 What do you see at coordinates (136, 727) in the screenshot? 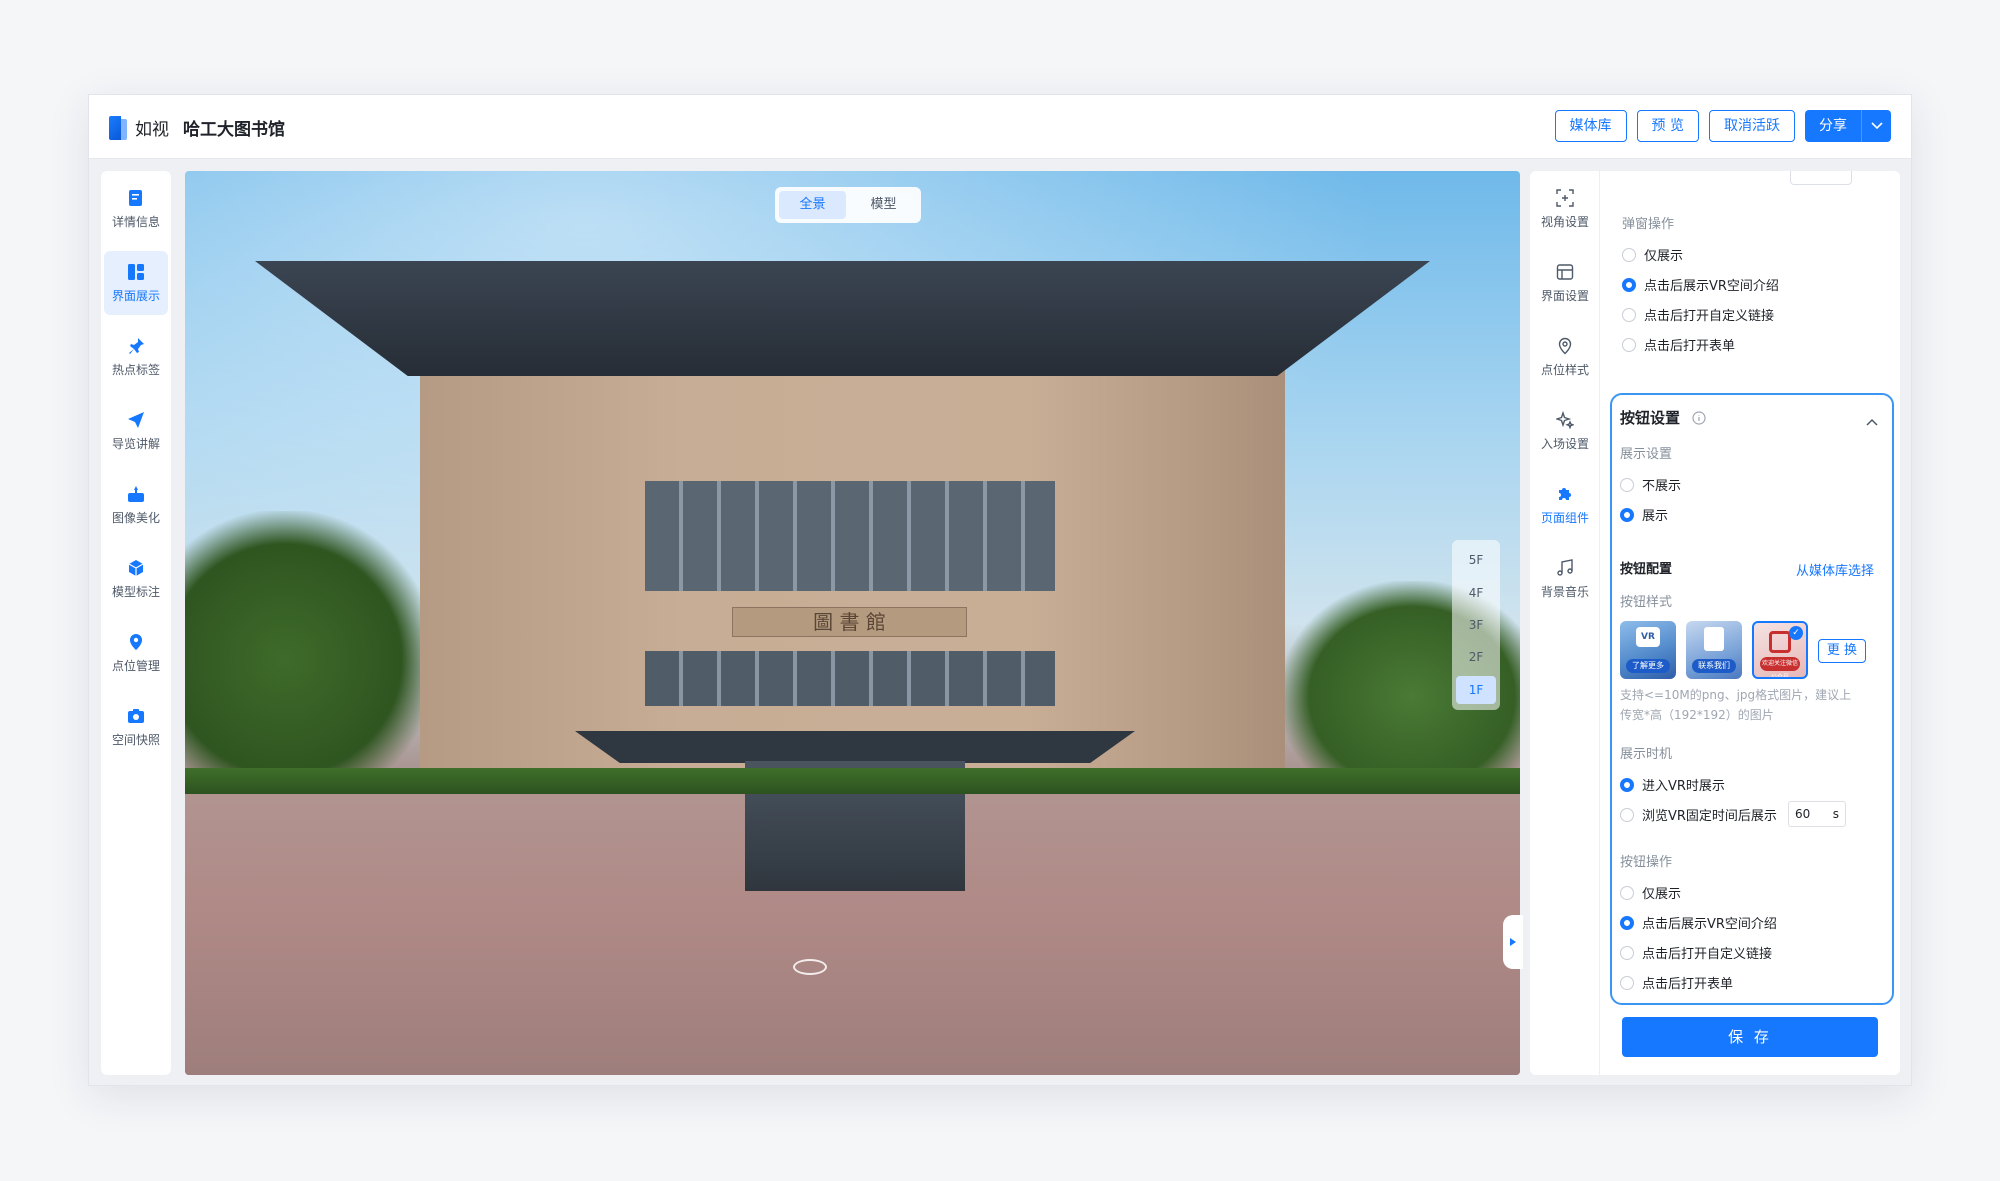
I see `sidebar-item-snapshot: 空间快照` at bounding box center [136, 727].